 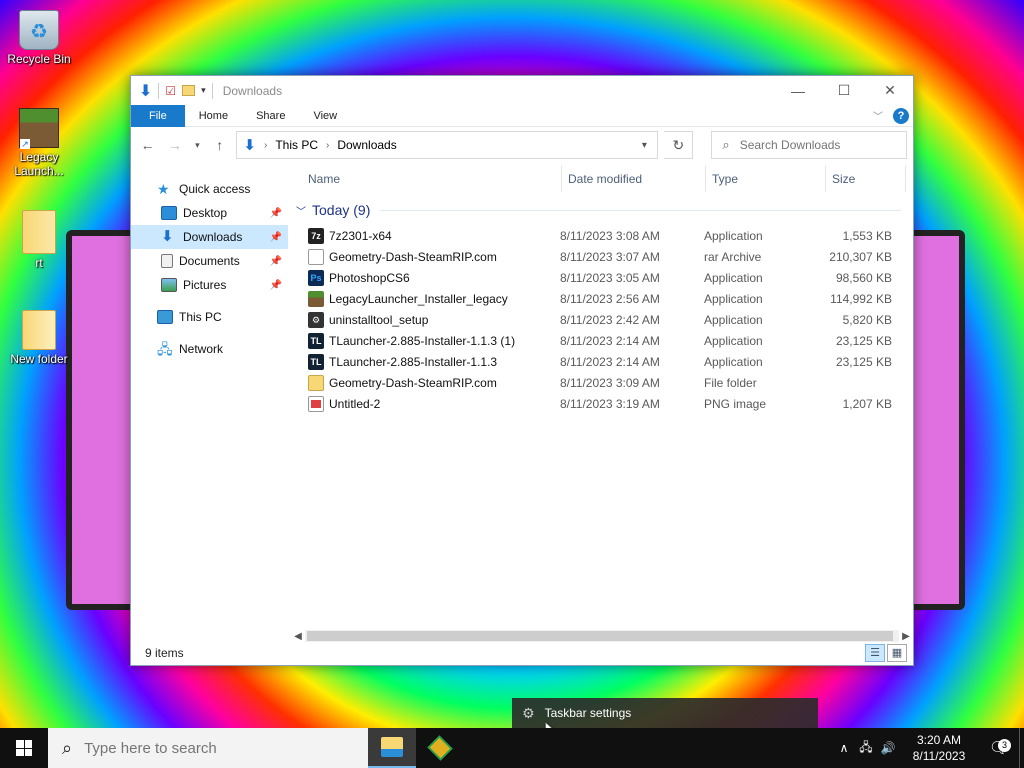 I want to click on window-title: Downloads, so click(x=252, y=90).